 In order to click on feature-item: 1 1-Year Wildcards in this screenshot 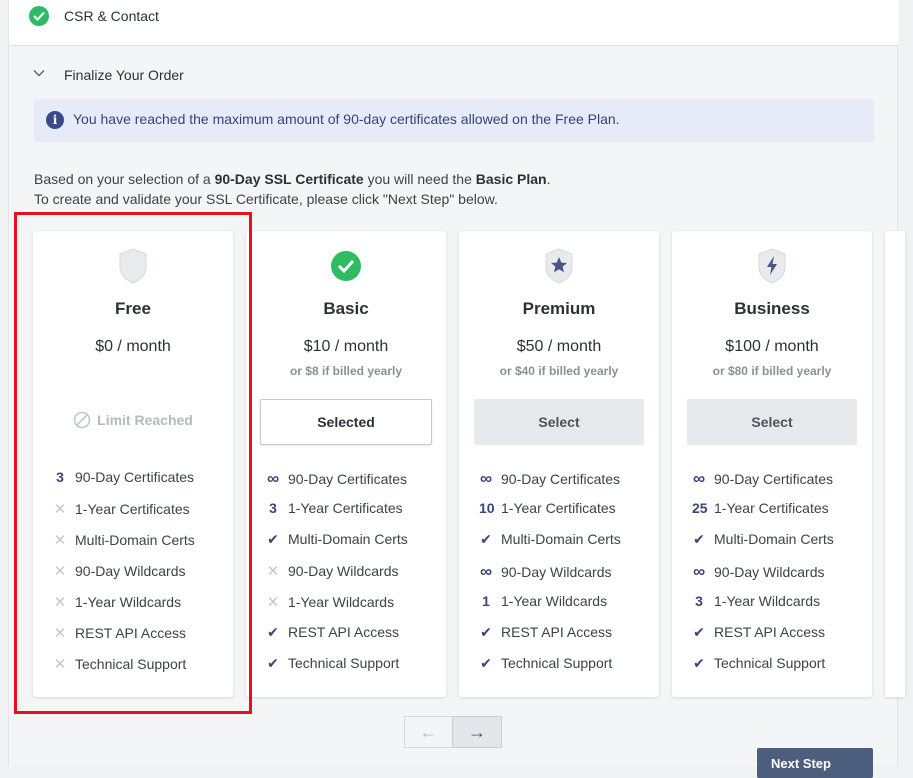, I will do `click(550, 608)`.